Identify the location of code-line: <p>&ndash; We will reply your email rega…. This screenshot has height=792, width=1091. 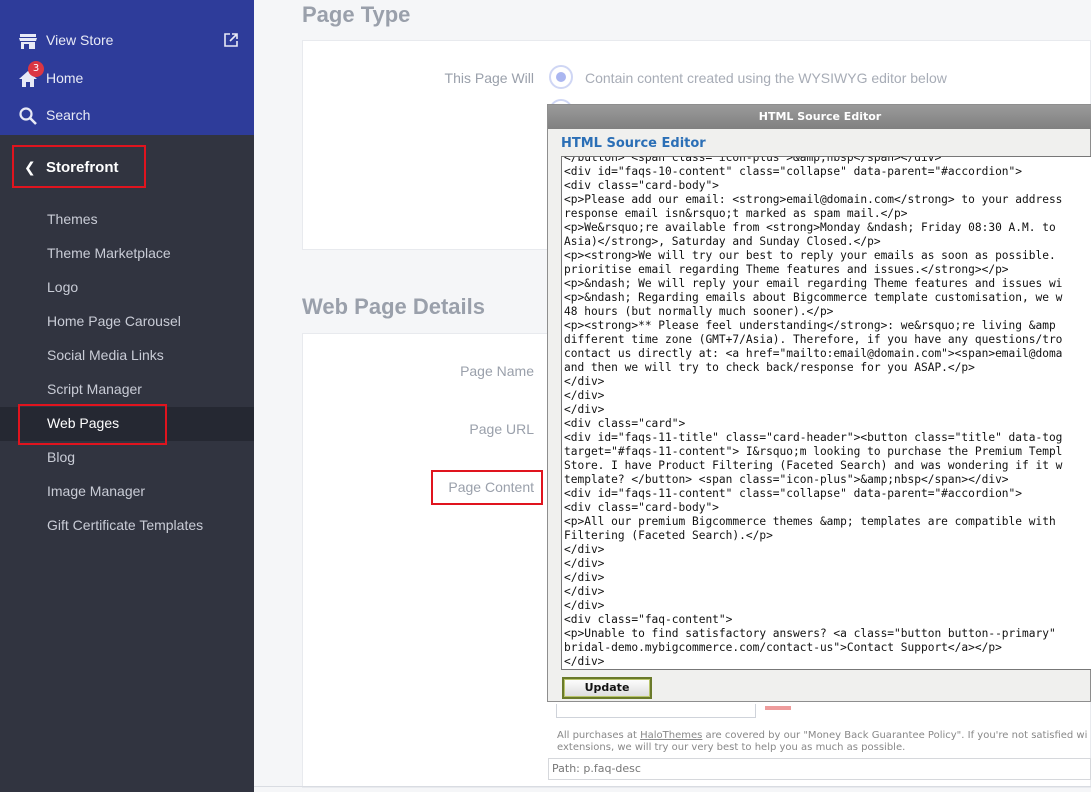
(813, 283).